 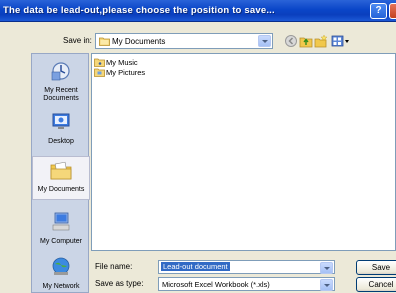 What do you see at coordinates (291, 41) in the screenshot?
I see `back-icon` at bounding box center [291, 41].